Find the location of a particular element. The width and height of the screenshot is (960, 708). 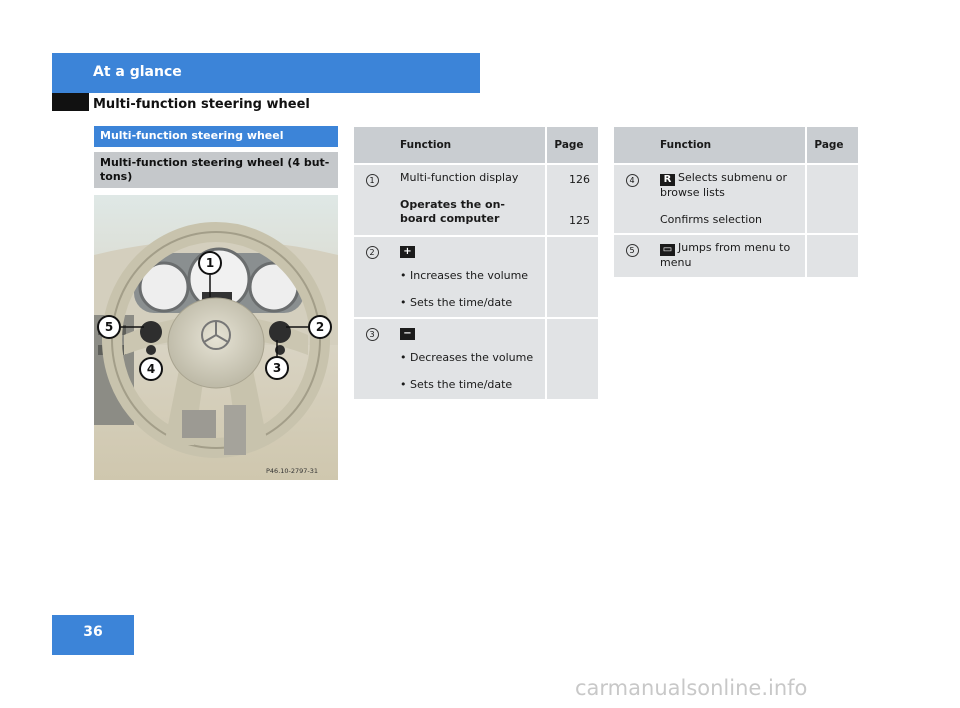

bullet-item: Decreases the volume is located at coordinates (470, 358).